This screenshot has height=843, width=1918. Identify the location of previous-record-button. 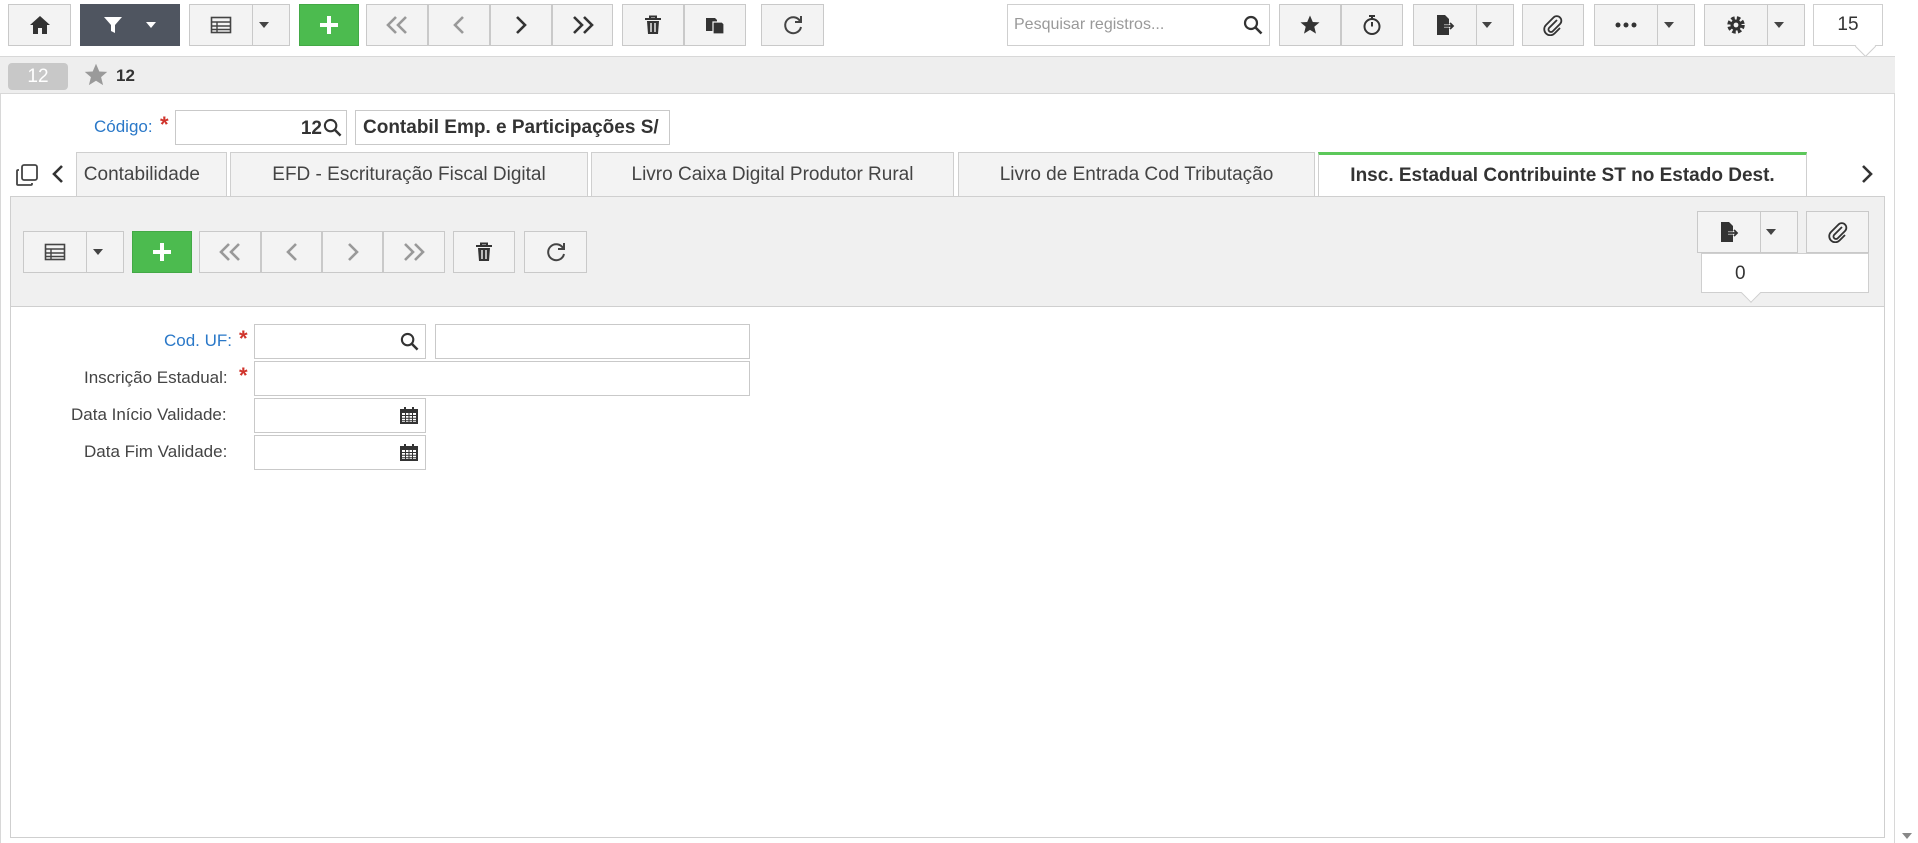
(459, 25).